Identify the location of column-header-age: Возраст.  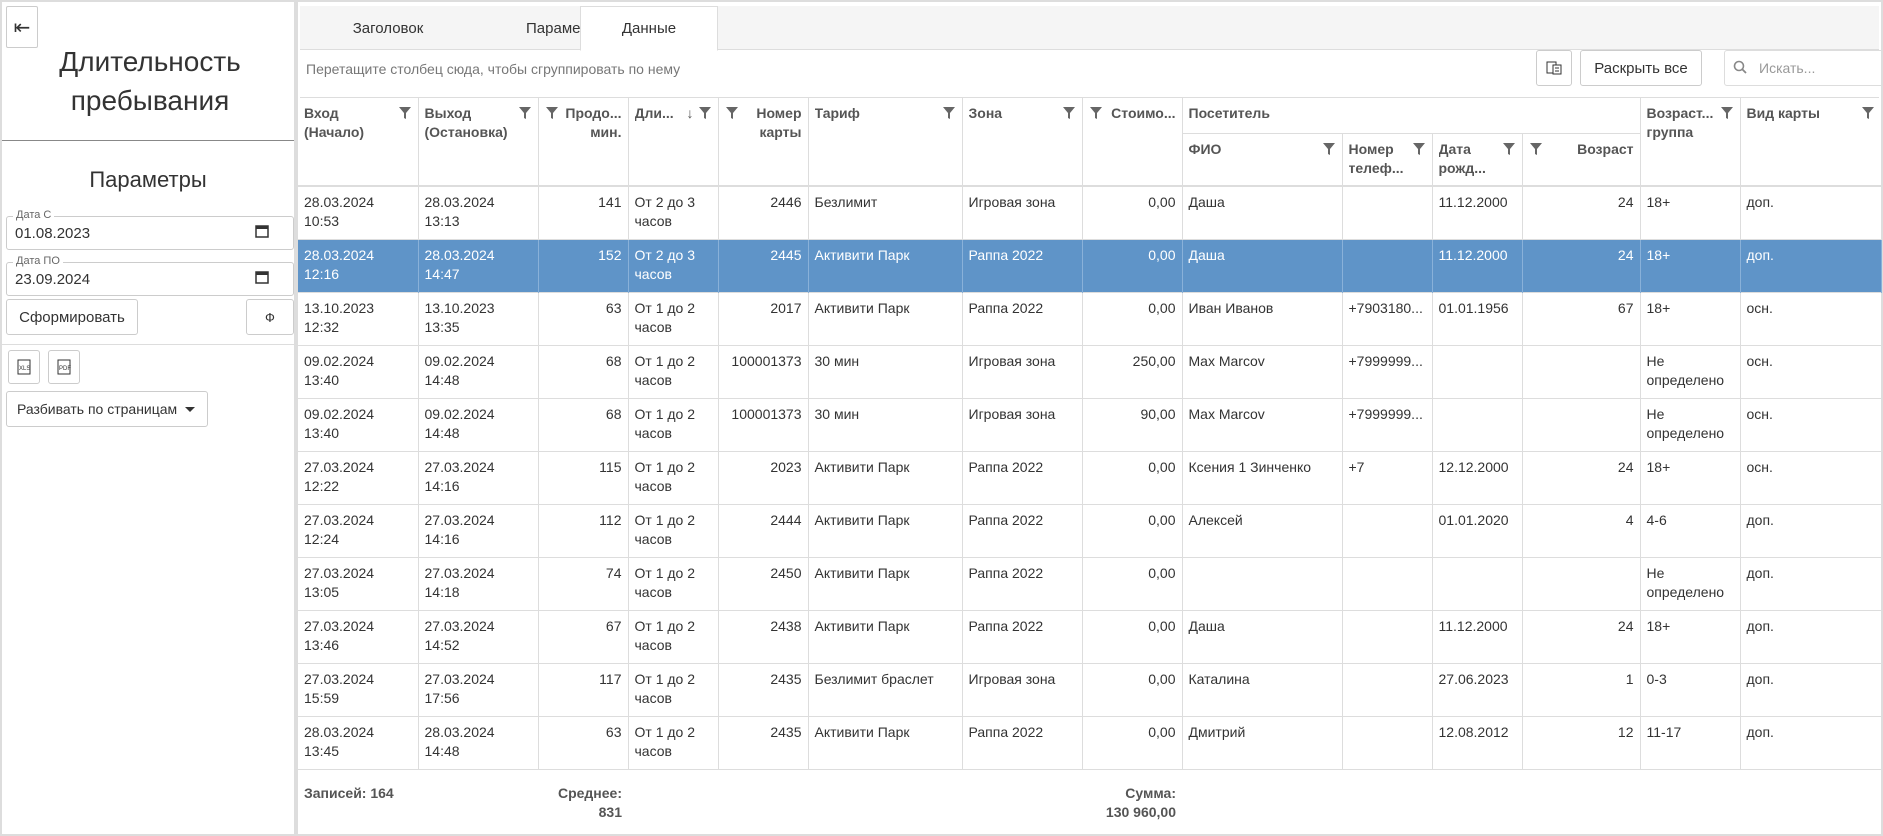
(1581, 159).